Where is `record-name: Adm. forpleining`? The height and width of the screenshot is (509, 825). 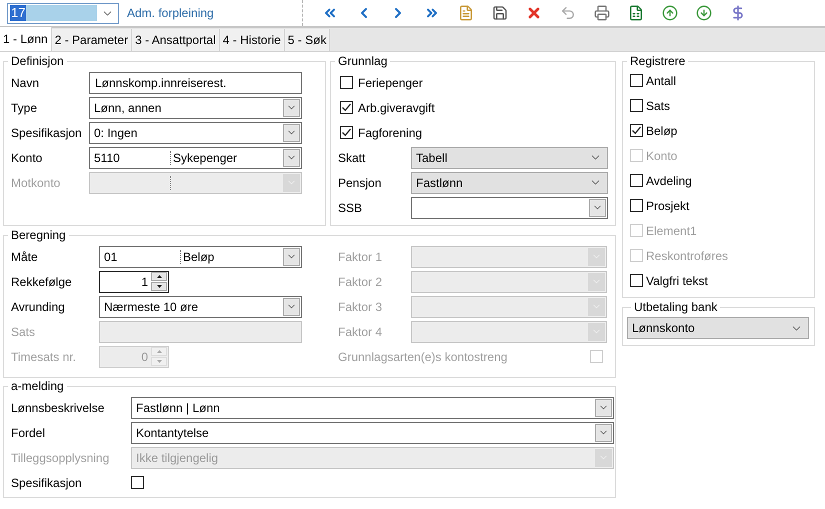
record-name: Adm. forpleining is located at coordinates (171, 13).